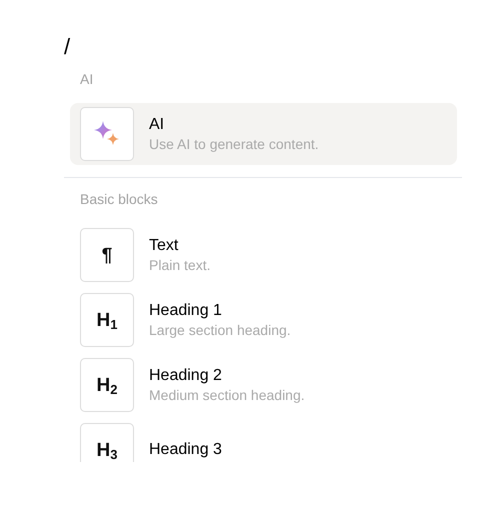 The image size is (497, 512). I want to click on item-title: Heading 2, so click(186, 376).